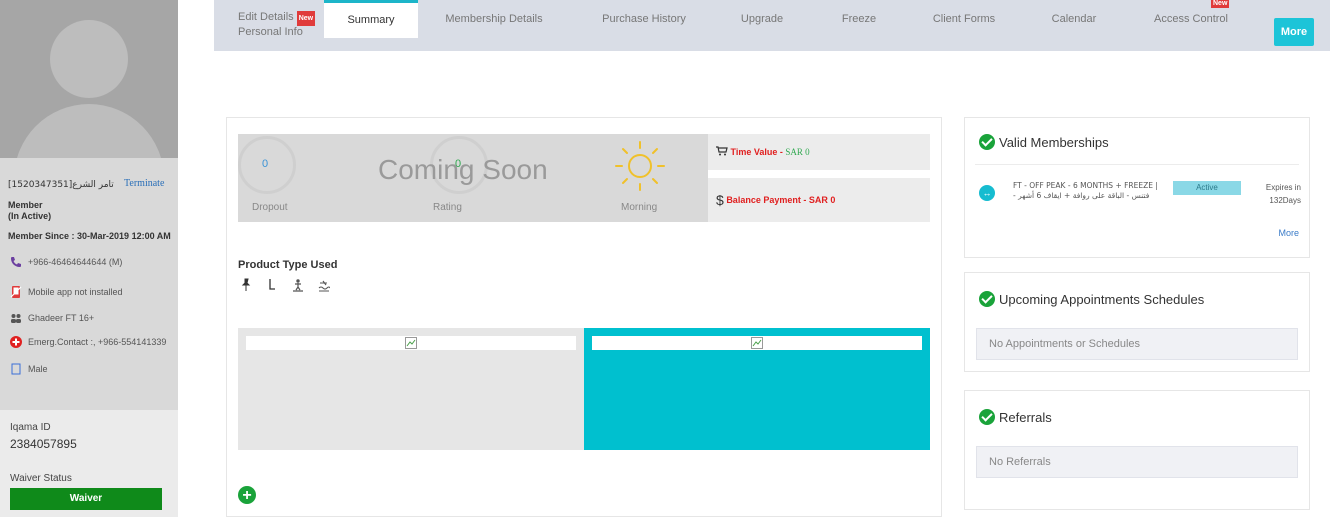 The width and height of the screenshot is (1330, 517). What do you see at coordinates (283, 19) in the screenshot?
I see `tab-edit-details: Edit Details New Personal Info` at bounding box center [283, 19].